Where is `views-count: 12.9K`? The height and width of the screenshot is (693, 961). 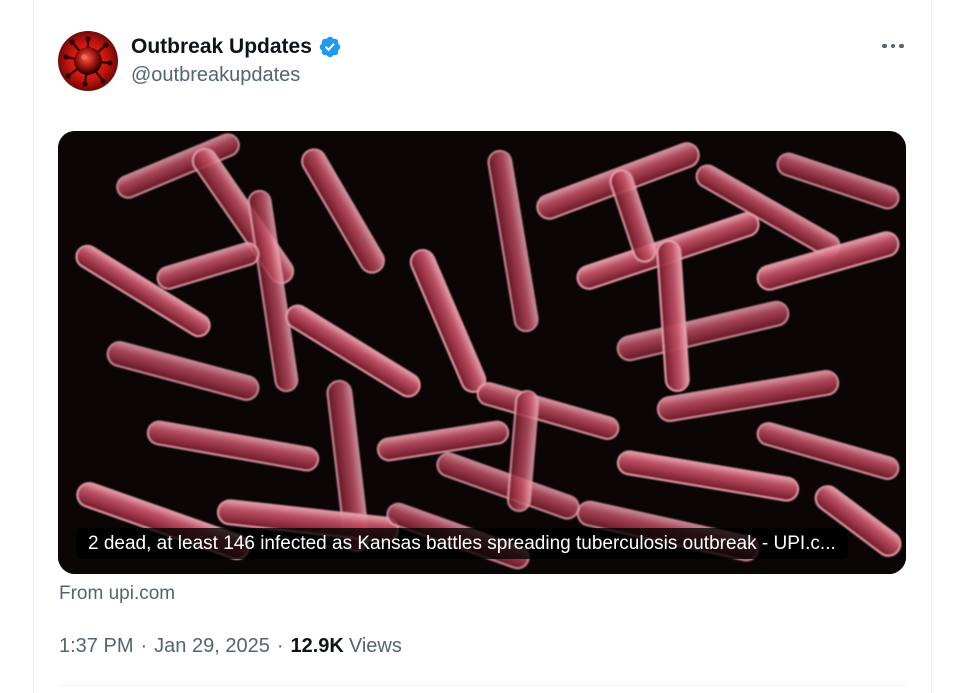 views-count: 12.9K is located at coordinates (317, 645).